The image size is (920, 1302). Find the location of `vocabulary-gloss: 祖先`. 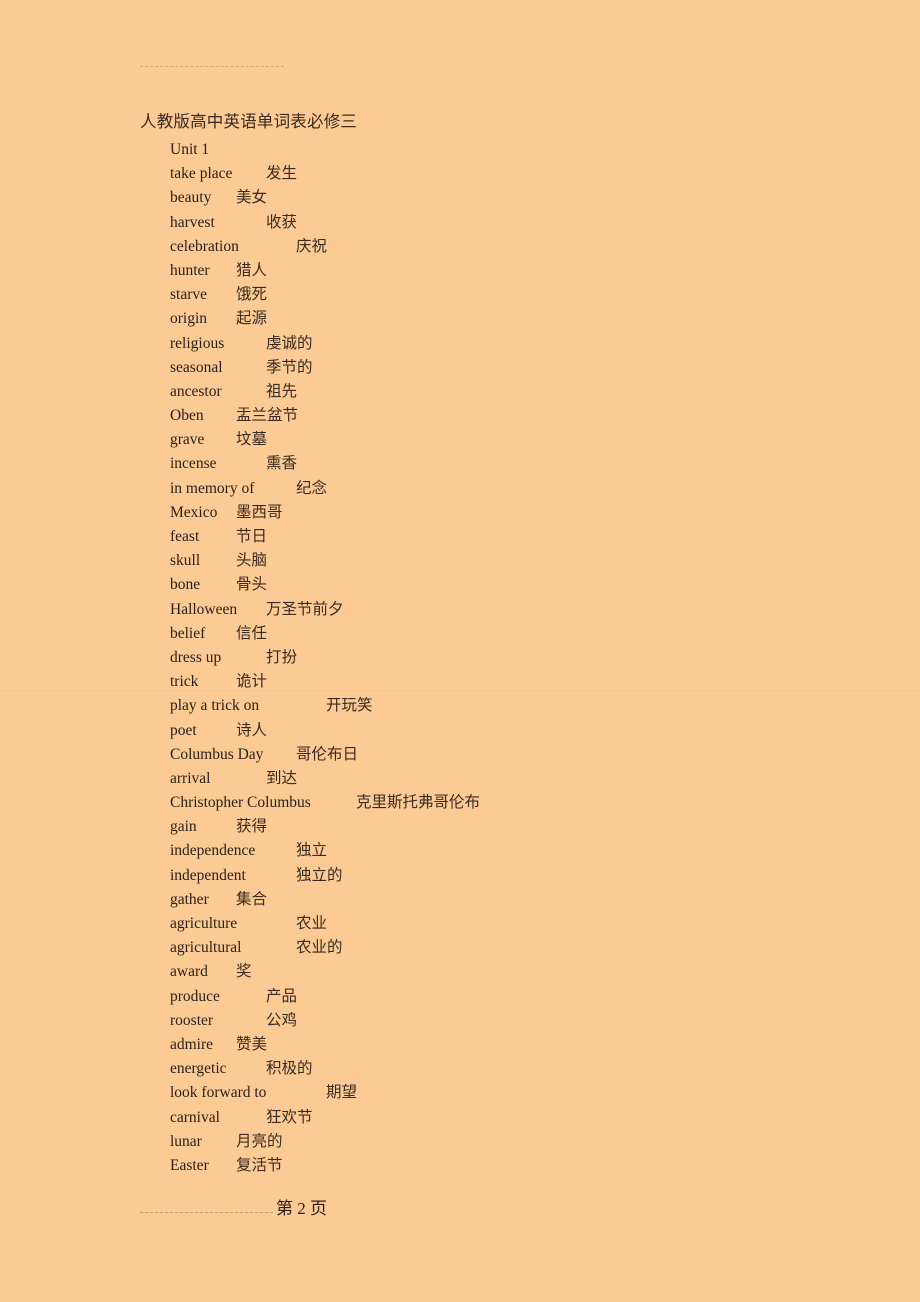

vocabulary-gloss: 祖先 is located at coordinates (282, 391).